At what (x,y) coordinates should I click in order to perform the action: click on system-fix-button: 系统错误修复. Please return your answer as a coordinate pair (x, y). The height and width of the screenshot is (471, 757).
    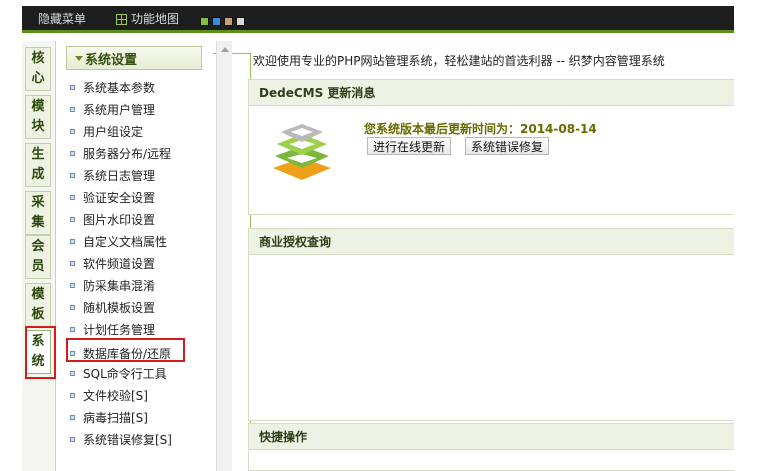
    Looking at the image, I should click on (507, 146).